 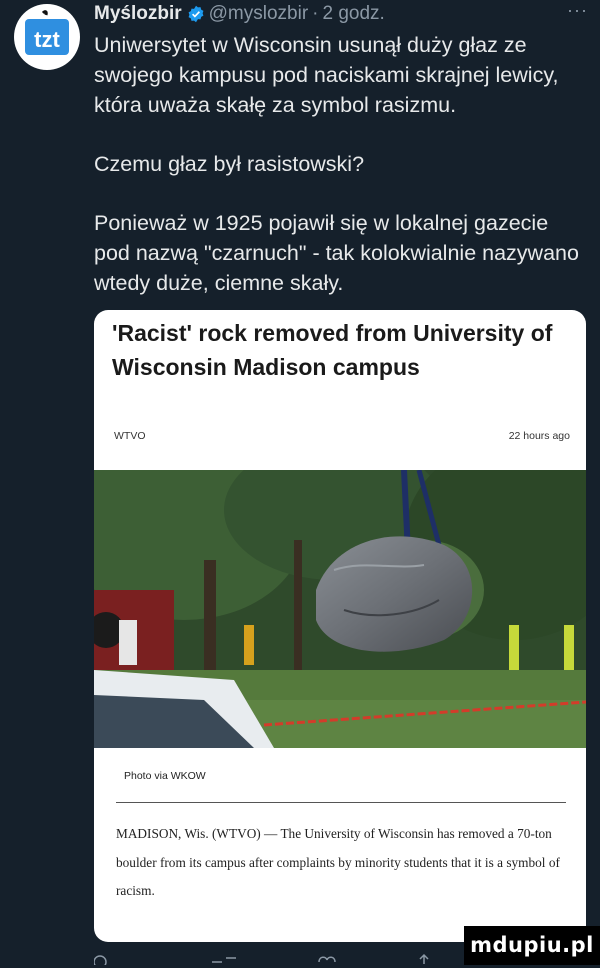 I want to click on tweet-header: Myślozbir @myslozbir · 2 godz., so click(x=341, y=14).